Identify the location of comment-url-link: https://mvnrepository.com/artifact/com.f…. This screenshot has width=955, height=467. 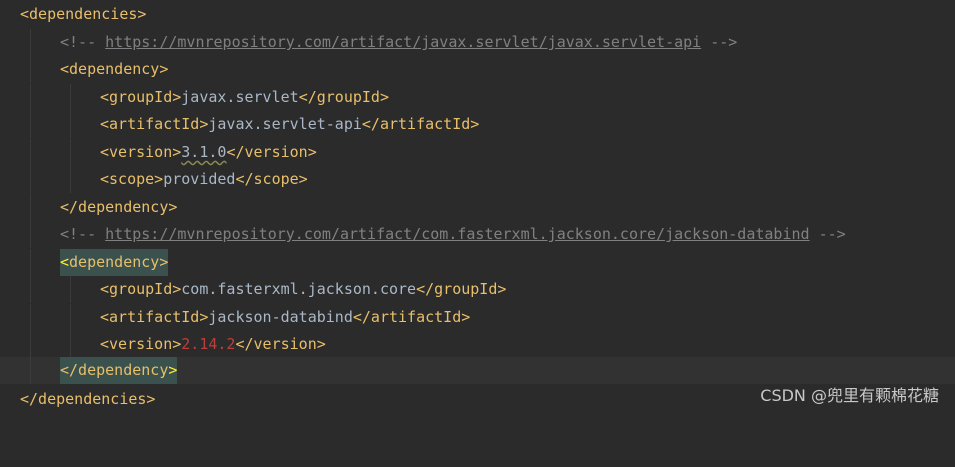
(457, 234).